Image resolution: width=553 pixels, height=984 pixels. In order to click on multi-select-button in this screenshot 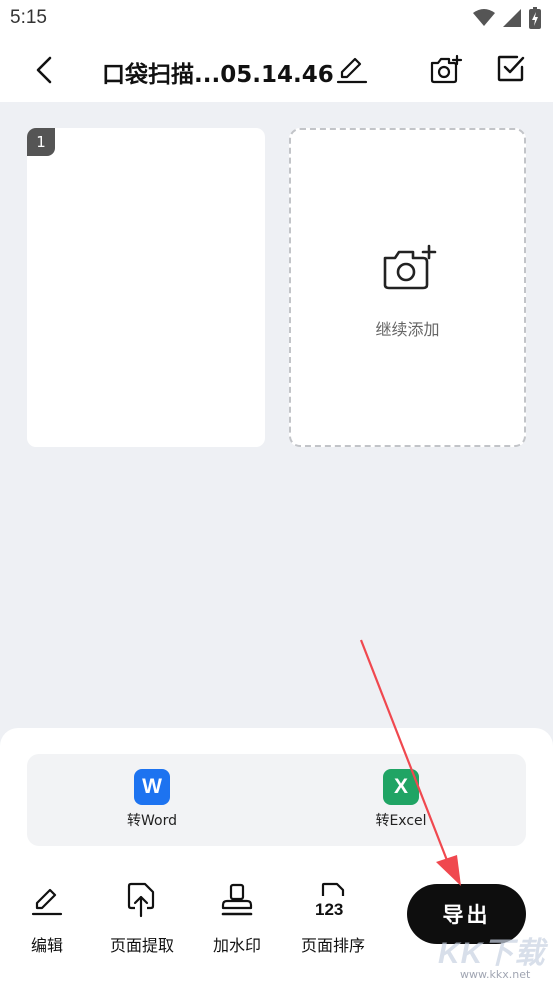, I will do `click(511, 68)`.